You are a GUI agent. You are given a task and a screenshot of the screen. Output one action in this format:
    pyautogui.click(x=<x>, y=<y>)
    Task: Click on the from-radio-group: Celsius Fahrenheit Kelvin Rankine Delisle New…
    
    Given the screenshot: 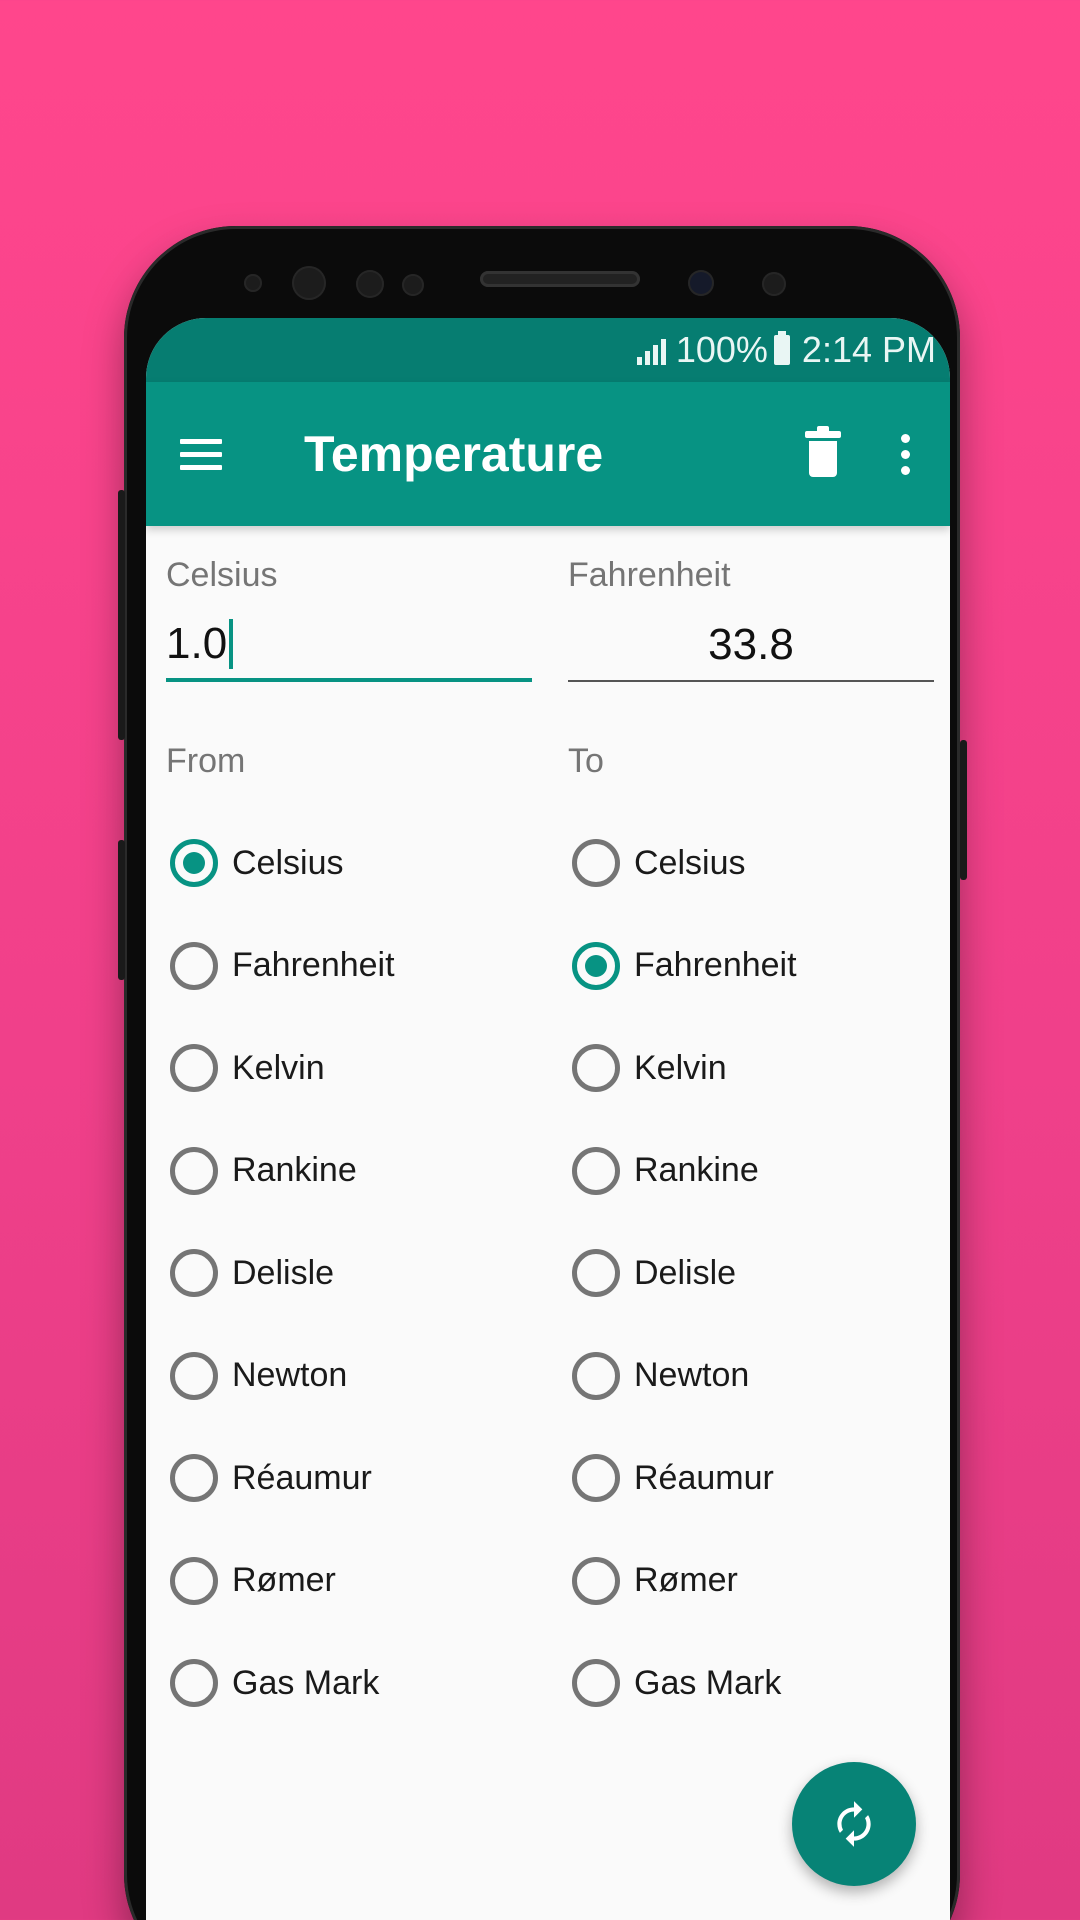 What is the action you would take?
    pyautogui.click(x=280, y=1273)
    